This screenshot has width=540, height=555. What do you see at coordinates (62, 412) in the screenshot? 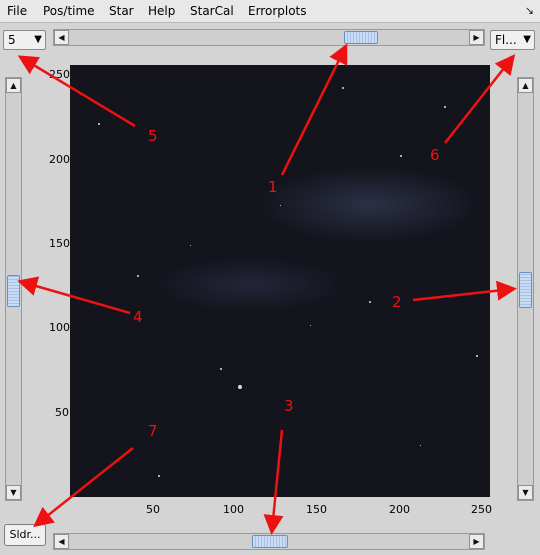
I see `y-tick-label: 50` at bounding box center [62, 412].